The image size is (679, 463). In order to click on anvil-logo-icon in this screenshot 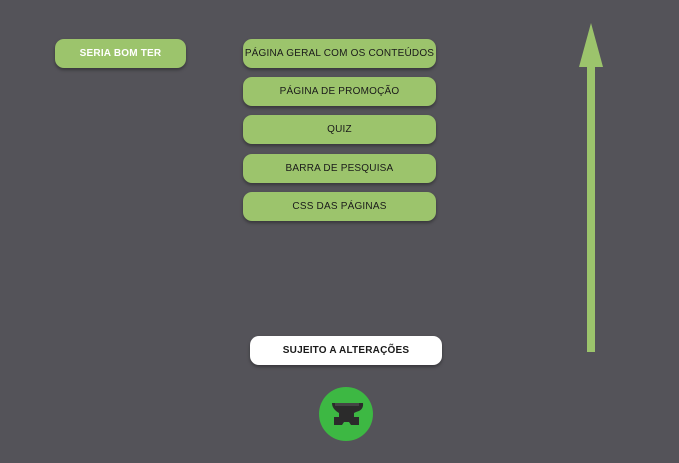, I will do `click(346, 414)`.